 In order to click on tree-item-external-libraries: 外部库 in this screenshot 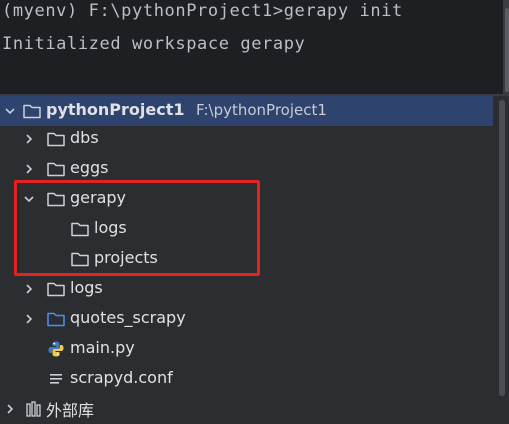, I will do `click(245, 409)`.